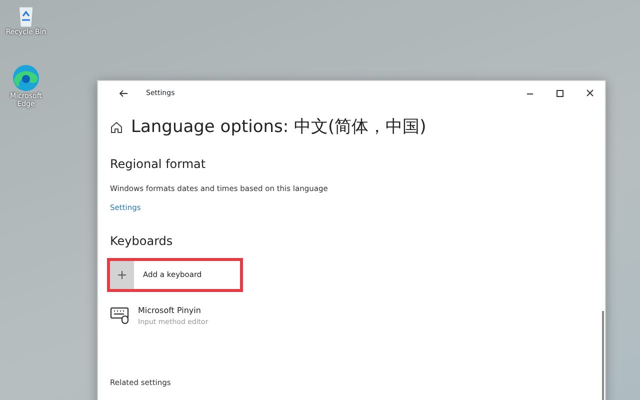 The width and height of the screenshot is (640, 400). What do you see at coordinates (26, 78) in the screenshot?
I see `edge-browser-icon` at bounding box center [26, 78].